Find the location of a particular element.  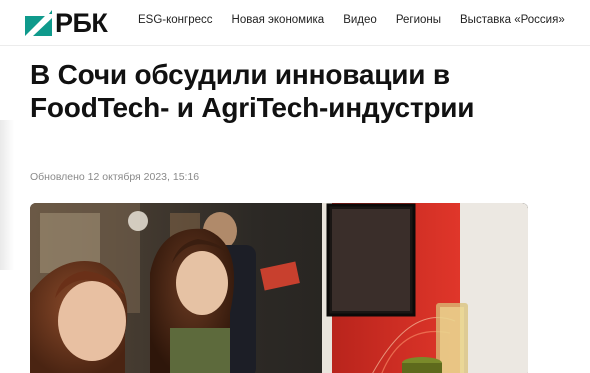

rbc-logo: РБК is located at coordinates (66, 23).